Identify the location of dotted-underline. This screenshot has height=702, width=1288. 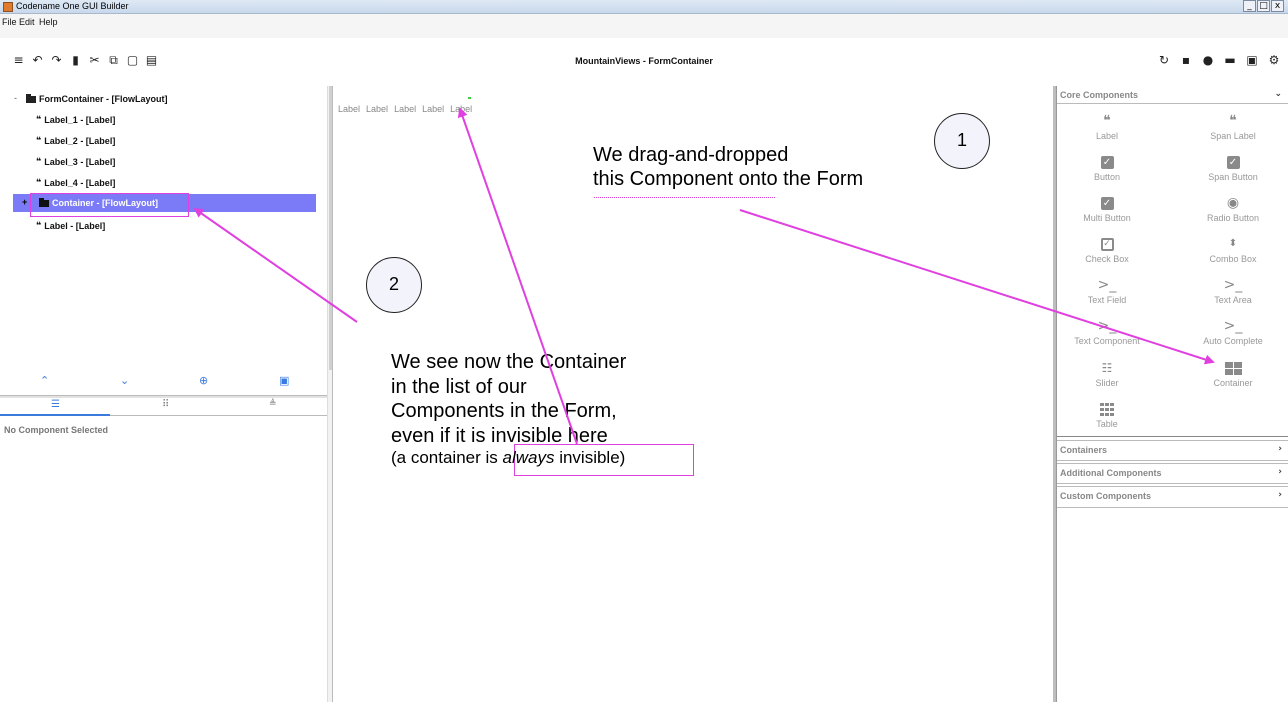
(684, 197).